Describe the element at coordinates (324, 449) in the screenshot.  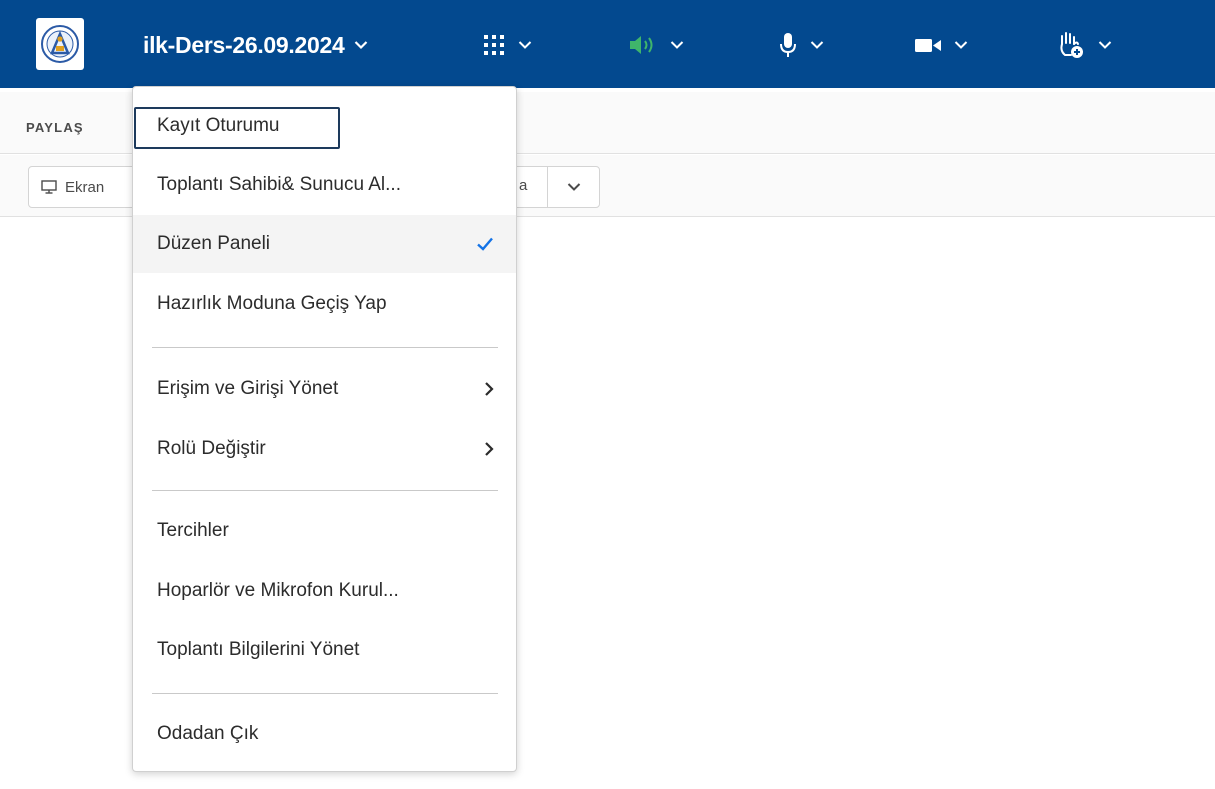
I see `menu-item-change-role: Rolü Değiştir` at that location.